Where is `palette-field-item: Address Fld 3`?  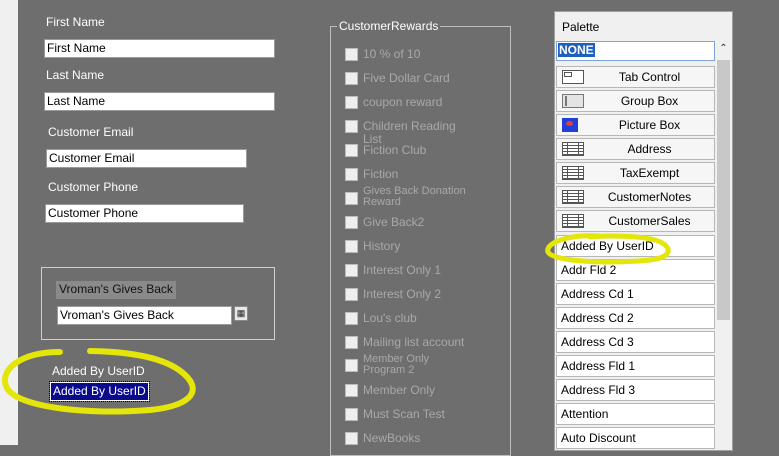
palette-field-item: Address Fld 3 is located at coordinates (635, 390).